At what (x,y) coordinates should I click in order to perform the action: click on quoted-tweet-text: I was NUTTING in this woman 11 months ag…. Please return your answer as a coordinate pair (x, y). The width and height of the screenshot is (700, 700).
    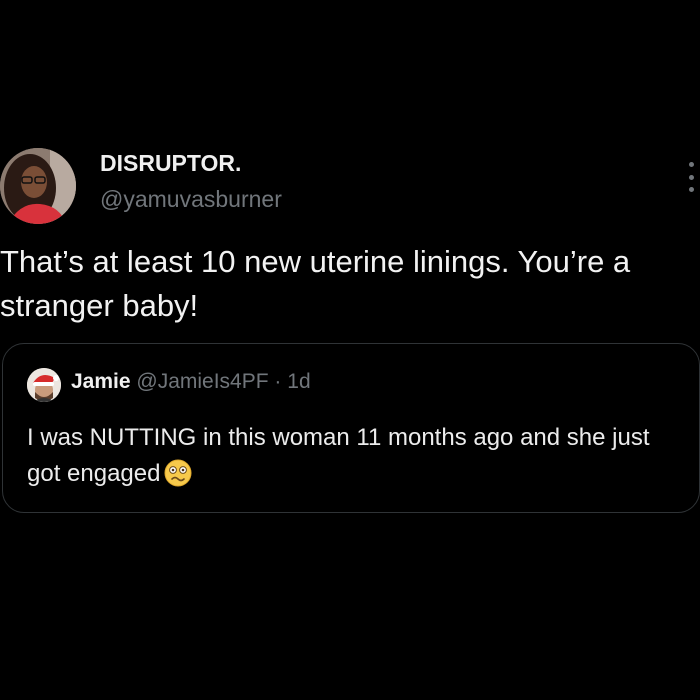
    Looking at the image, I should click on (338, 455).